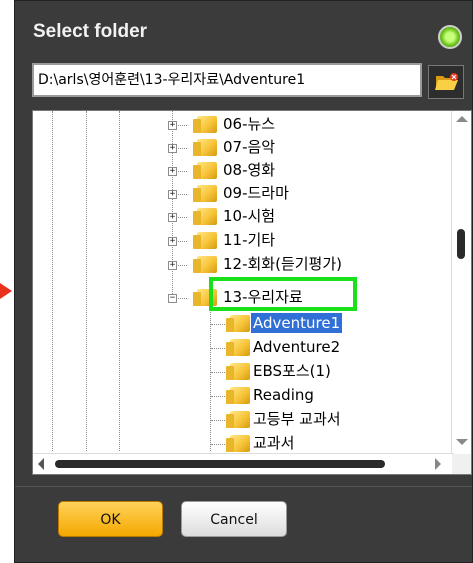 This screenshot has height=563, width=473. Describe the element at coordinates (297, 347) in the screenshot. I see `tree-item-label: Adventure2` at that location.